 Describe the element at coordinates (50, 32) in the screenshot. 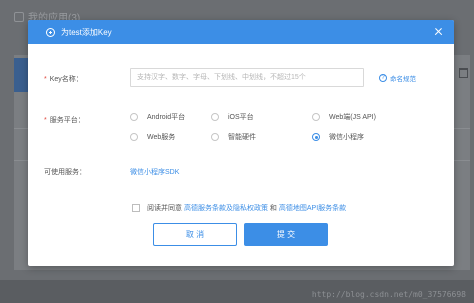

I see `add-circle-icon` at that location.